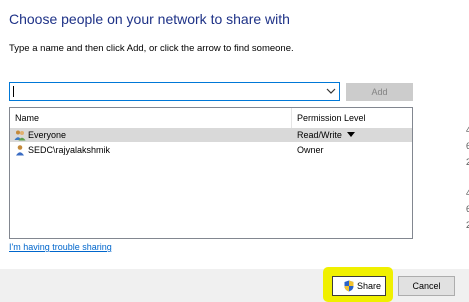 The width and height of the screenshot is (469, 302). What do you see at coordinates (211, 118) in the screenshot?
I see `list-header: Name Permission Level` at bounding box center [211, 118].